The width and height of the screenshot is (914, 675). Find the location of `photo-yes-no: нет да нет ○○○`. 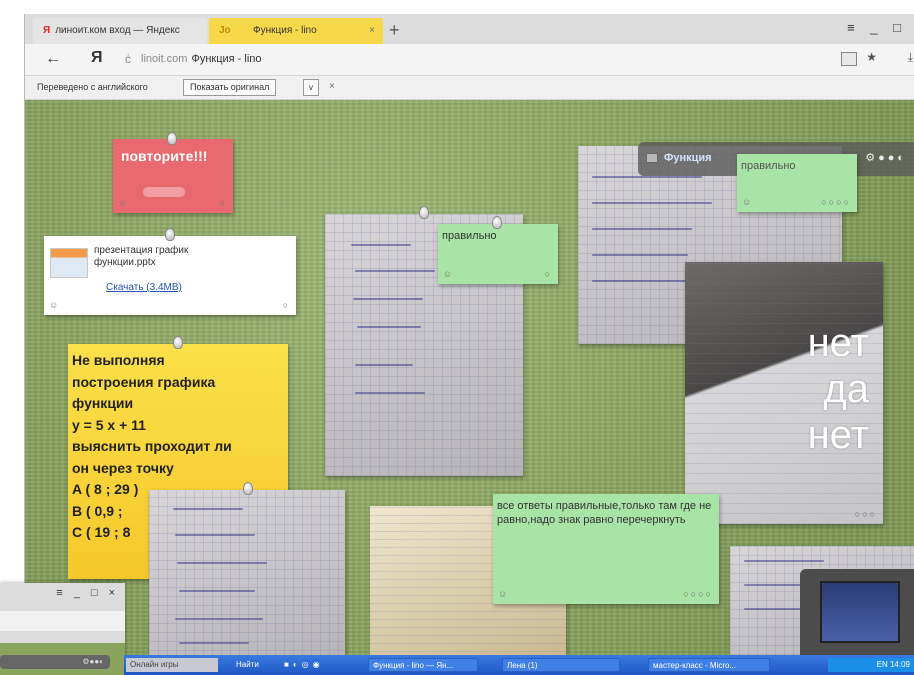

photo-yes-no: нет да нет ○○○ is located at coordinates (784, 393).